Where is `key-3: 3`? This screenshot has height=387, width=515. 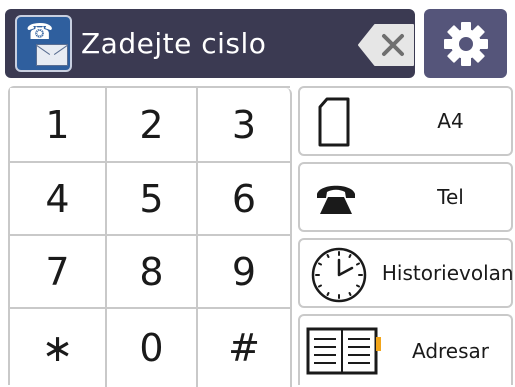 key-3: 3 is located at coordinates (245, 125).